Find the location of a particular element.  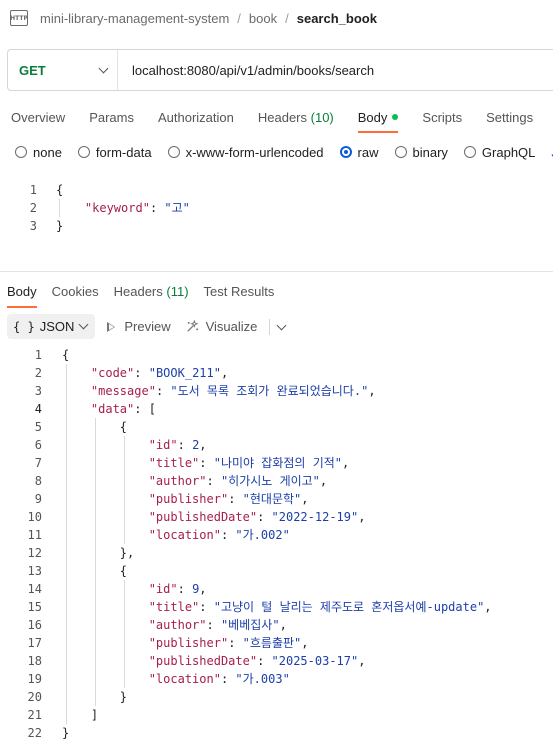

radio-label: binary is located at coordinates (430, 152).